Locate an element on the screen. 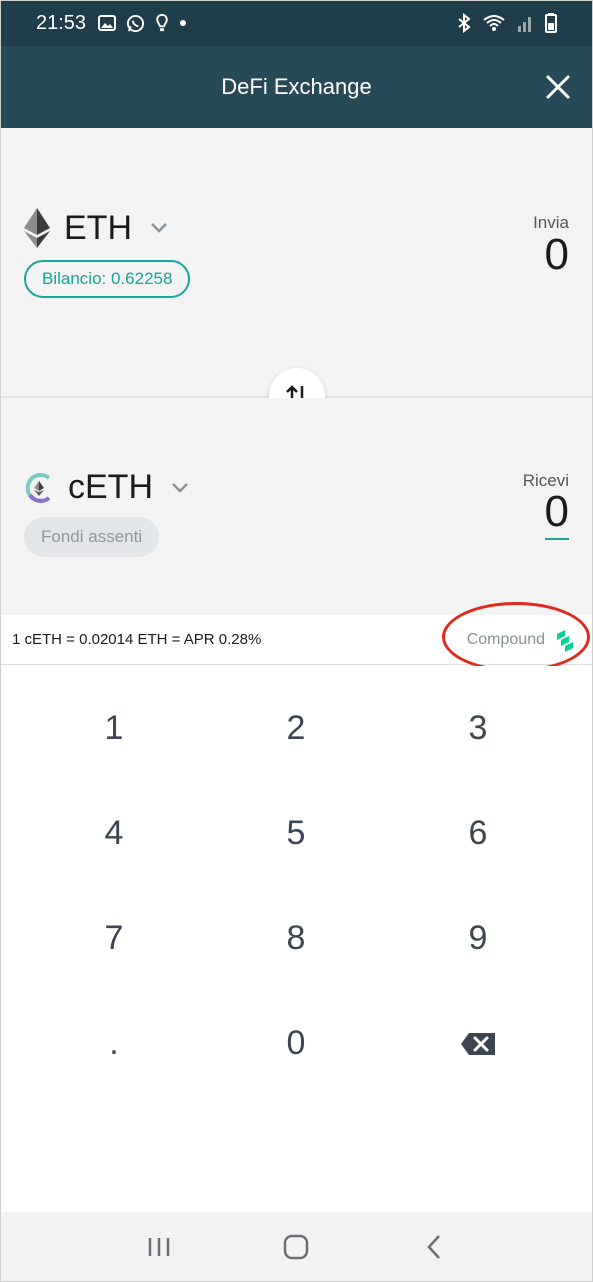  send-token-name: ETH is located at coordinates (98, 227).